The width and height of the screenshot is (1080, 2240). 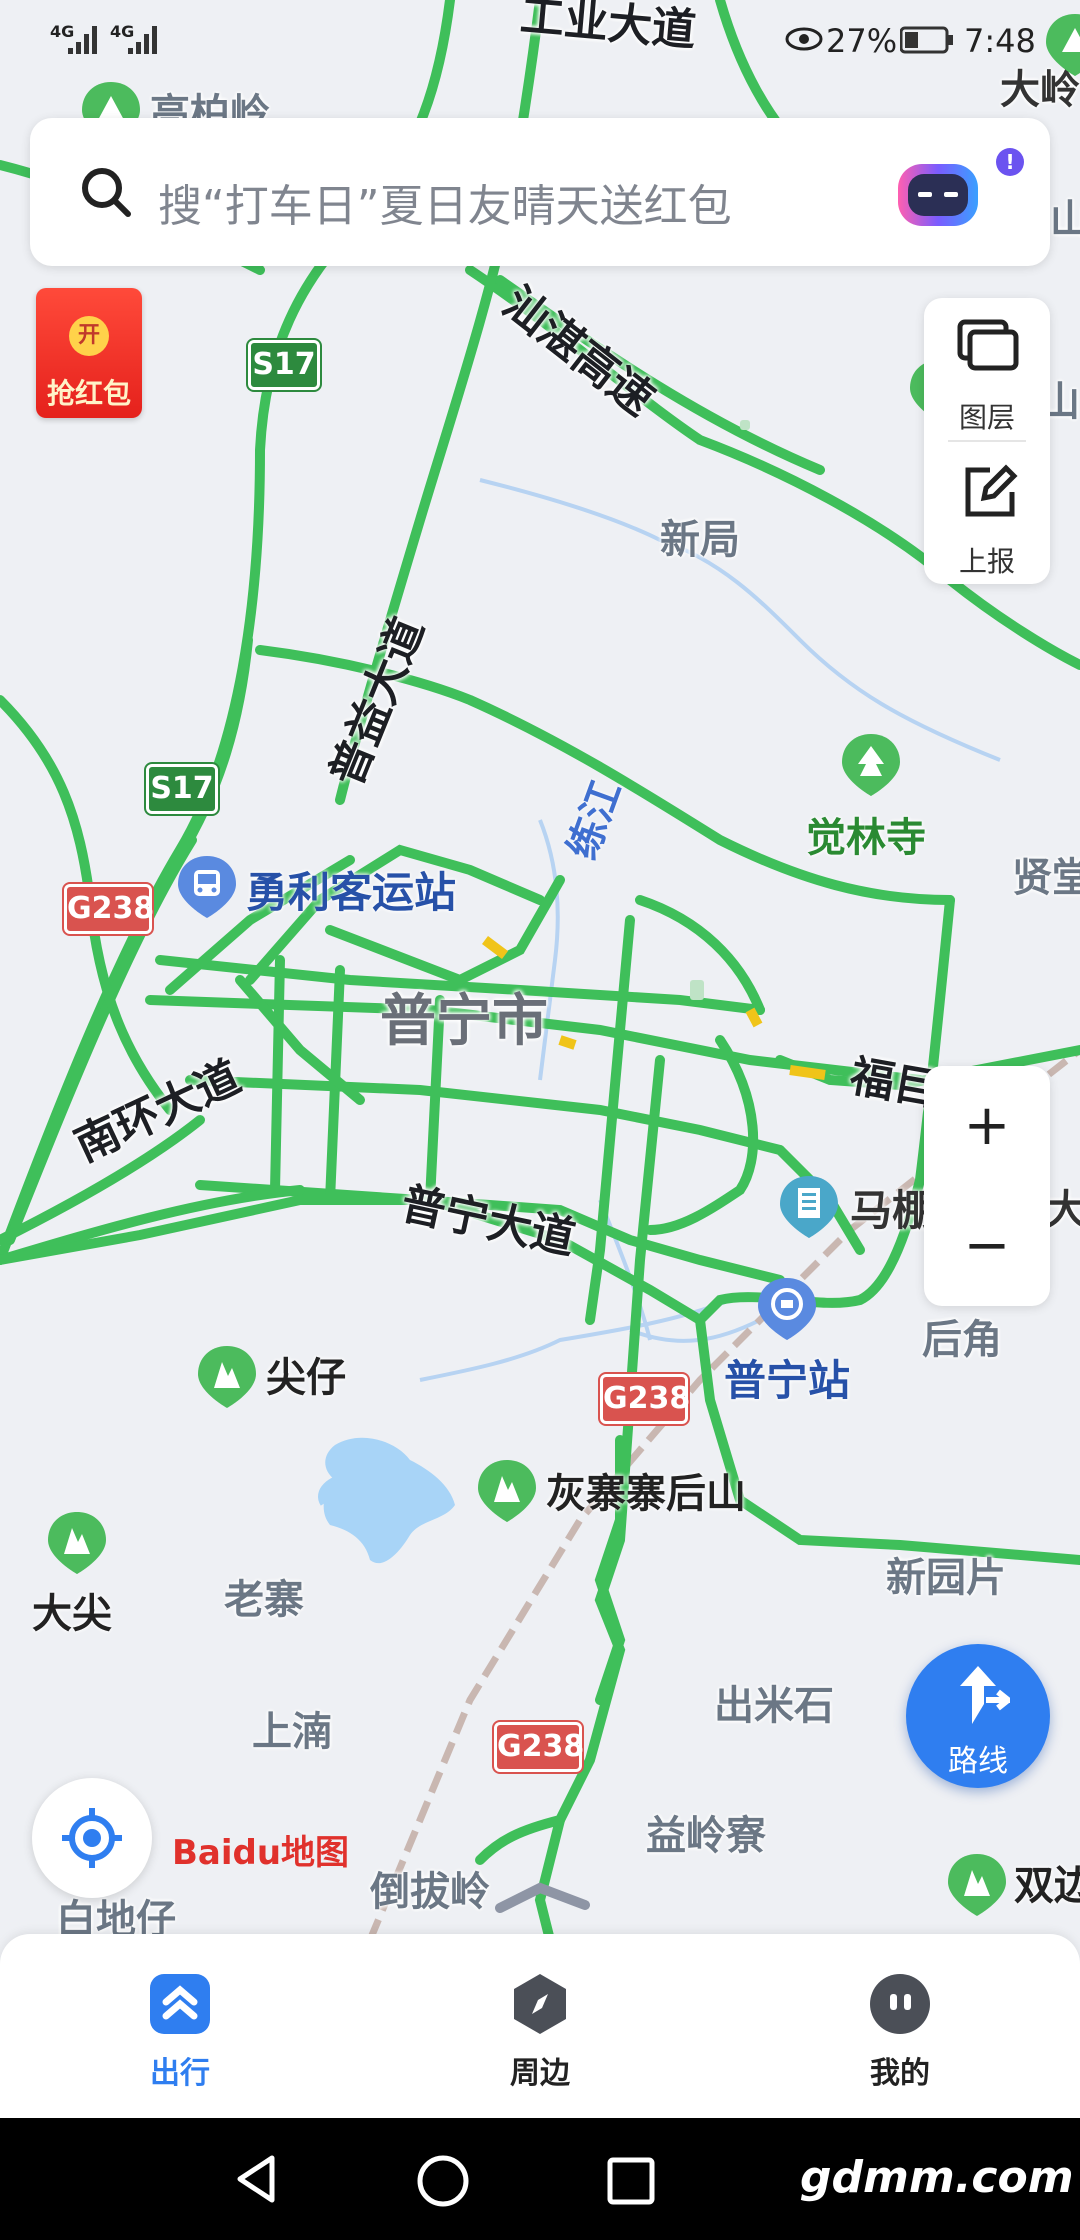 I want to click on train-station-icon, so click(x=787, y=1309).